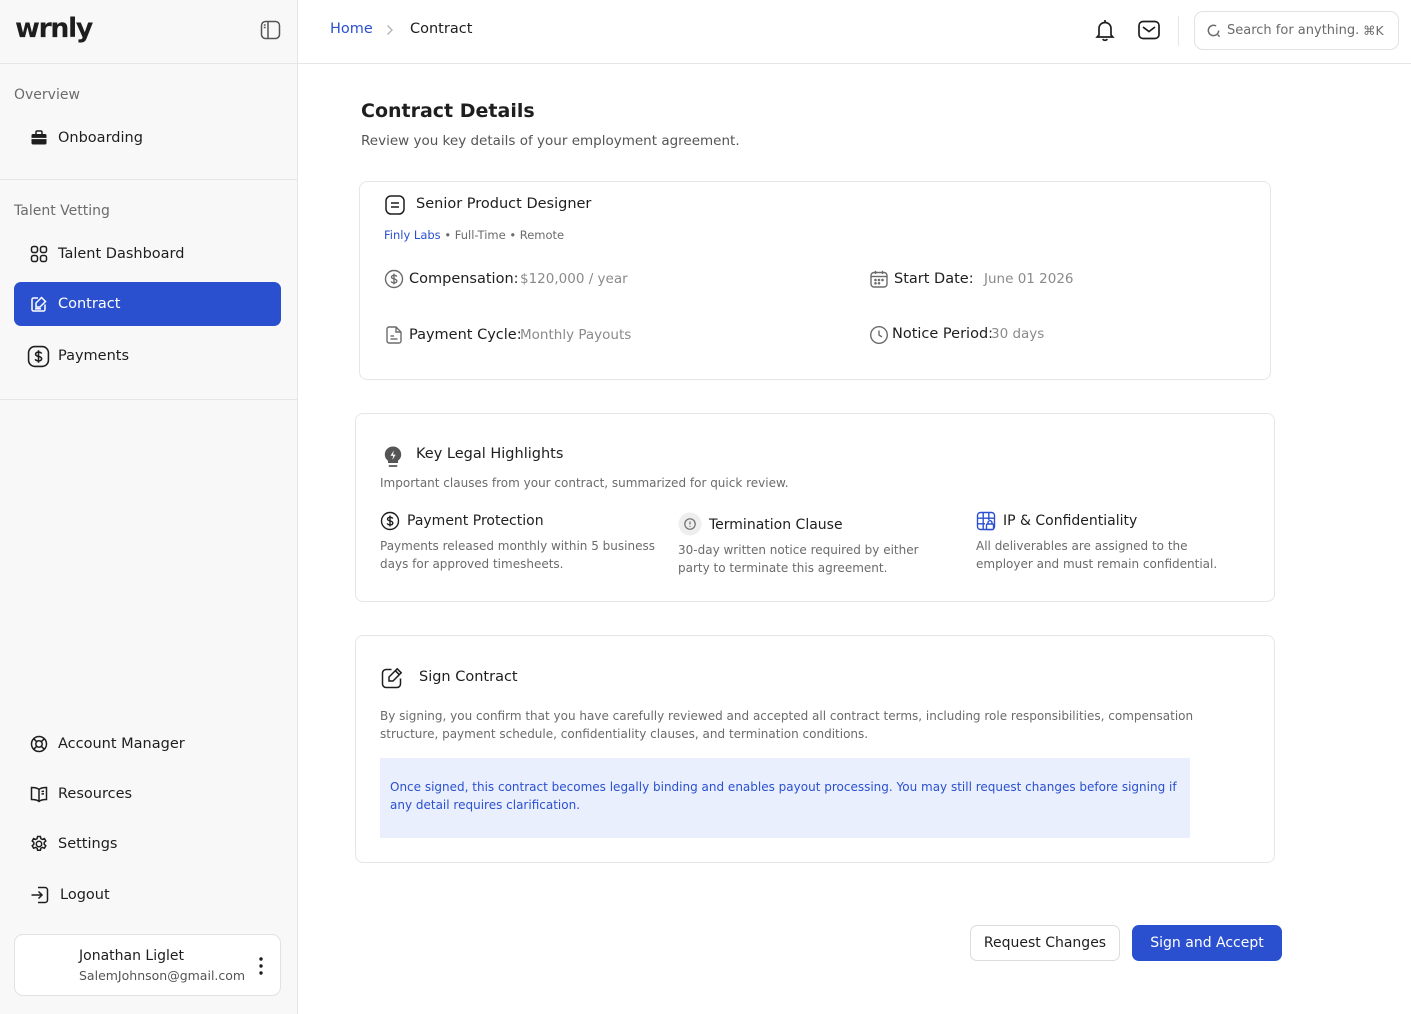 The width and height of the screenshot is (1411, 1014). Describe the element at coordinates (62, 211) in the screenshot. I see `section-label-talent-vetting: Talent Vetting` at that location.